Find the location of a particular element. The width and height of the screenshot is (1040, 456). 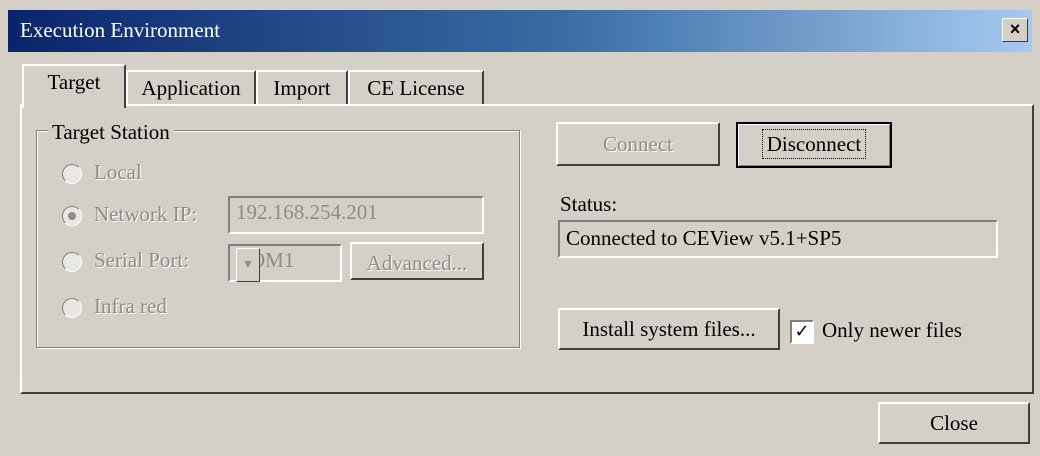

tab-target: Target is located at coordinates (74, 86).